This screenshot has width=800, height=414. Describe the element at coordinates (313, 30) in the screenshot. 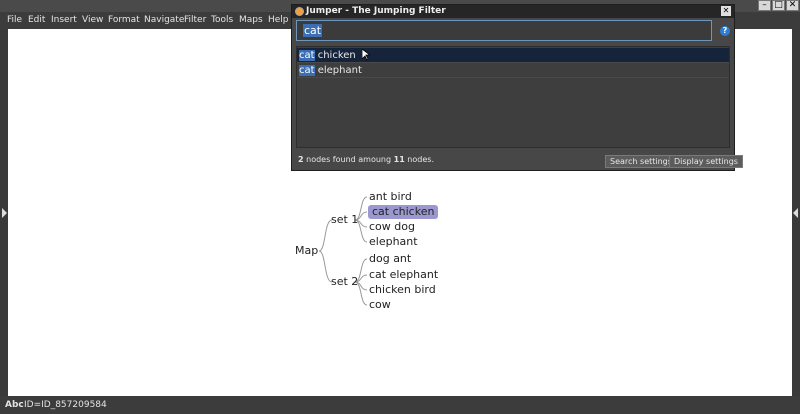

I see `search-query-text: cat` at that location.